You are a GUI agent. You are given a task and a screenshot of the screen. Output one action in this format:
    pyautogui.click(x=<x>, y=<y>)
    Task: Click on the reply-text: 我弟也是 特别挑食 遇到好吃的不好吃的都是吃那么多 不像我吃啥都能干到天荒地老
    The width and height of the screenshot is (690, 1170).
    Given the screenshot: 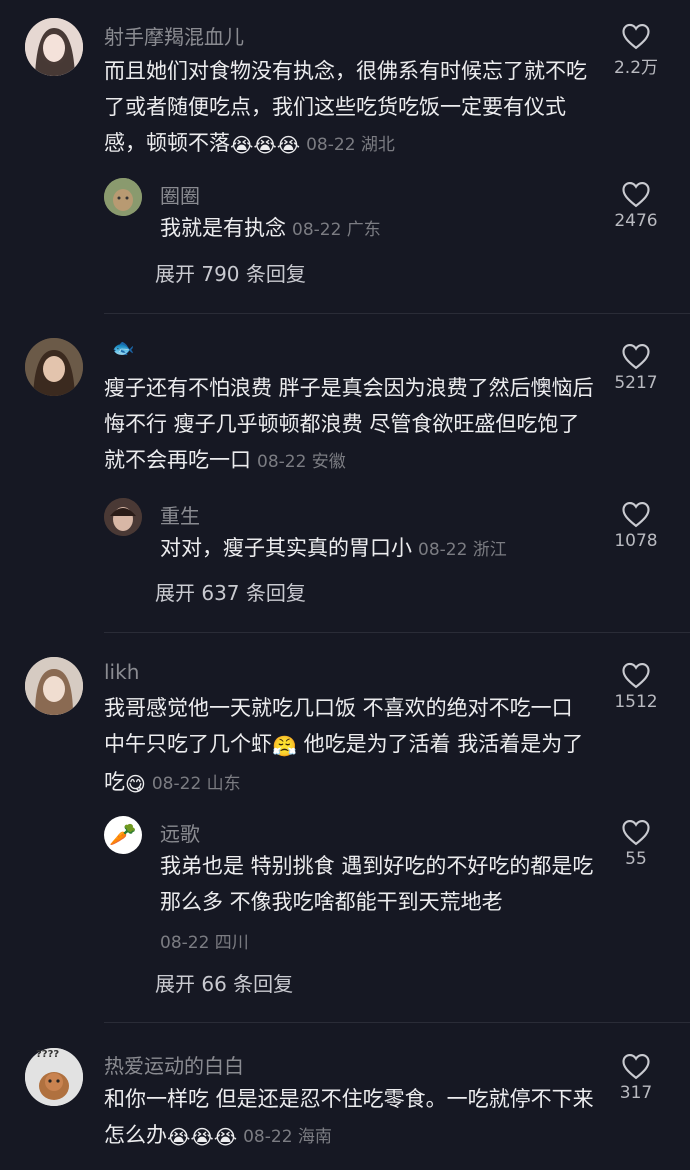 What is the action you would take?
    pyautogui.click(x=377, y=884)
    